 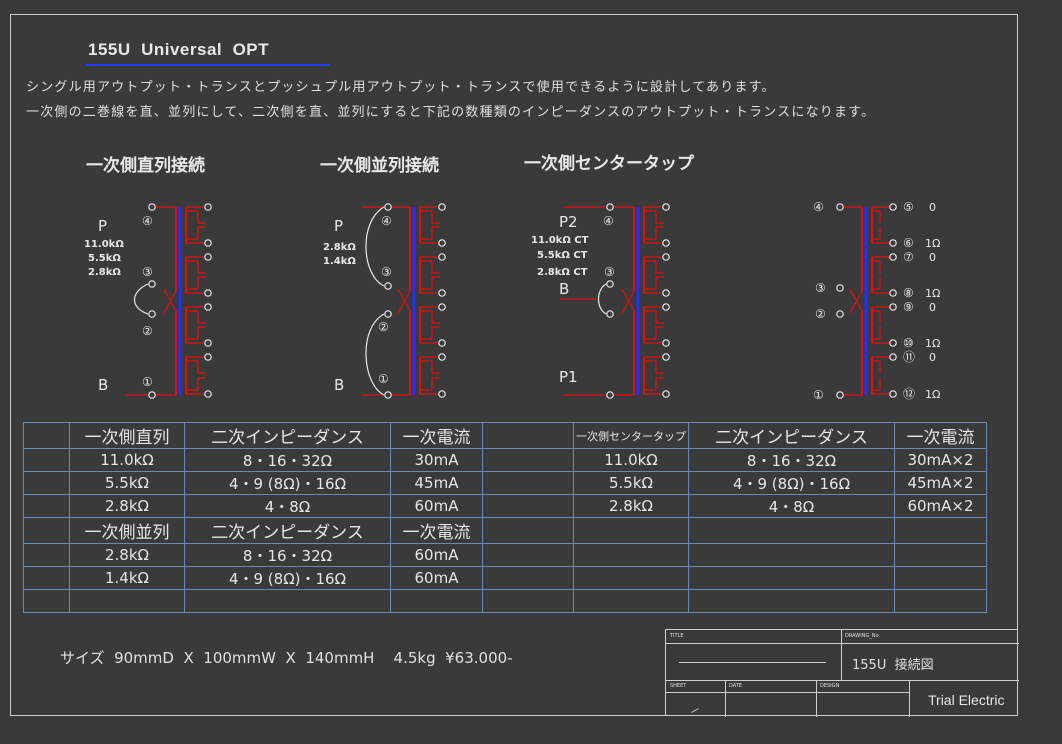 What do you see at coordinates (104, 272) in the screenshot?
I see `series-imp-3: 2.8kΩ` at bounding box center [104, 272].